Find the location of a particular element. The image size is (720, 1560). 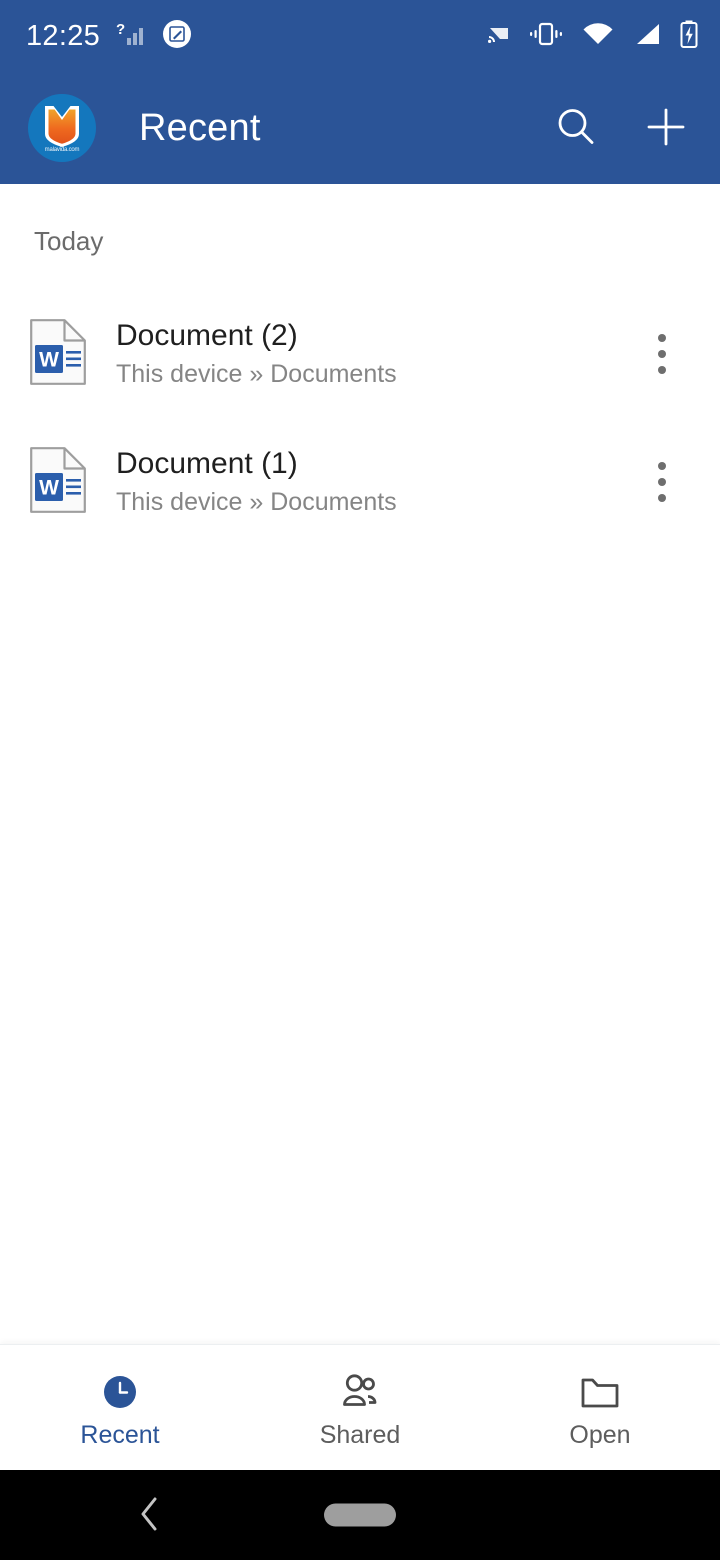

status-bar: 12:25 ? is located at coordinates (360, 36).